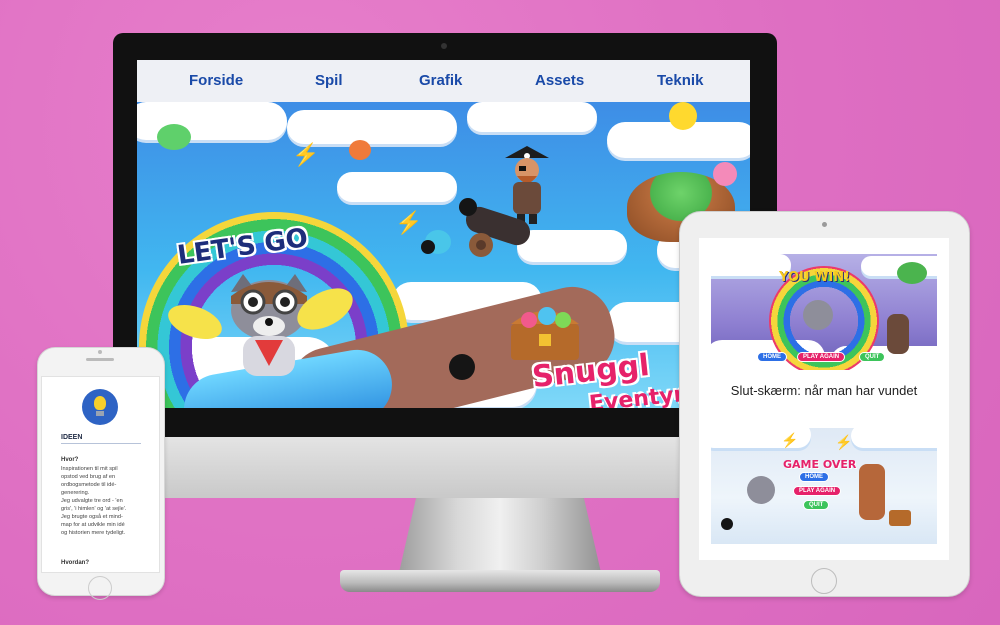 The width and height of the screenshot is (1000, 625). Describe the element at coordinates (92, 501) in the screenshot. I see `paragraph-line: Jeg udvalgte tre ord - 'en` at that location.